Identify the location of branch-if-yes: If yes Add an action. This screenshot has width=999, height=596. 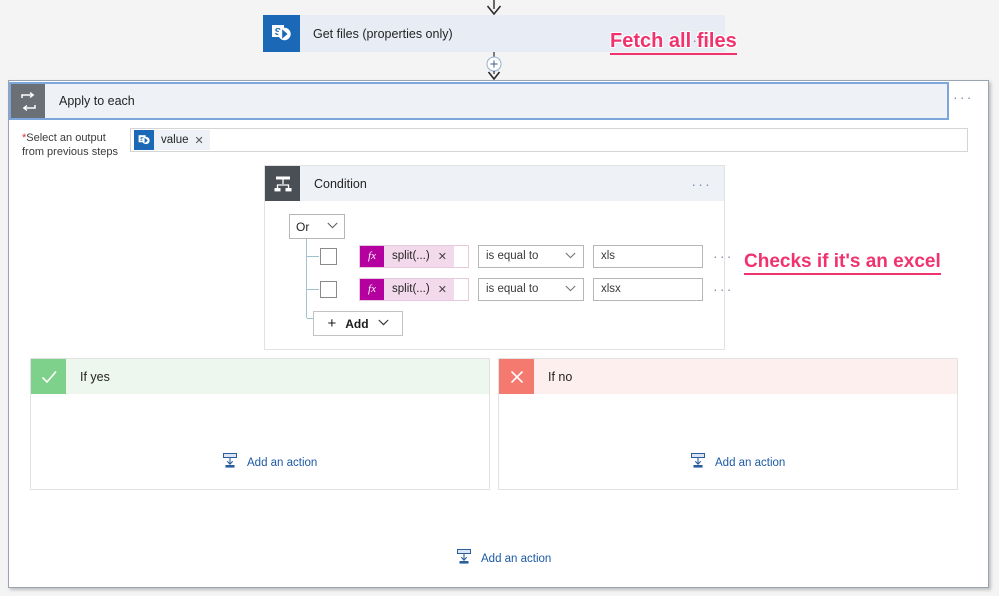
(260, 424).